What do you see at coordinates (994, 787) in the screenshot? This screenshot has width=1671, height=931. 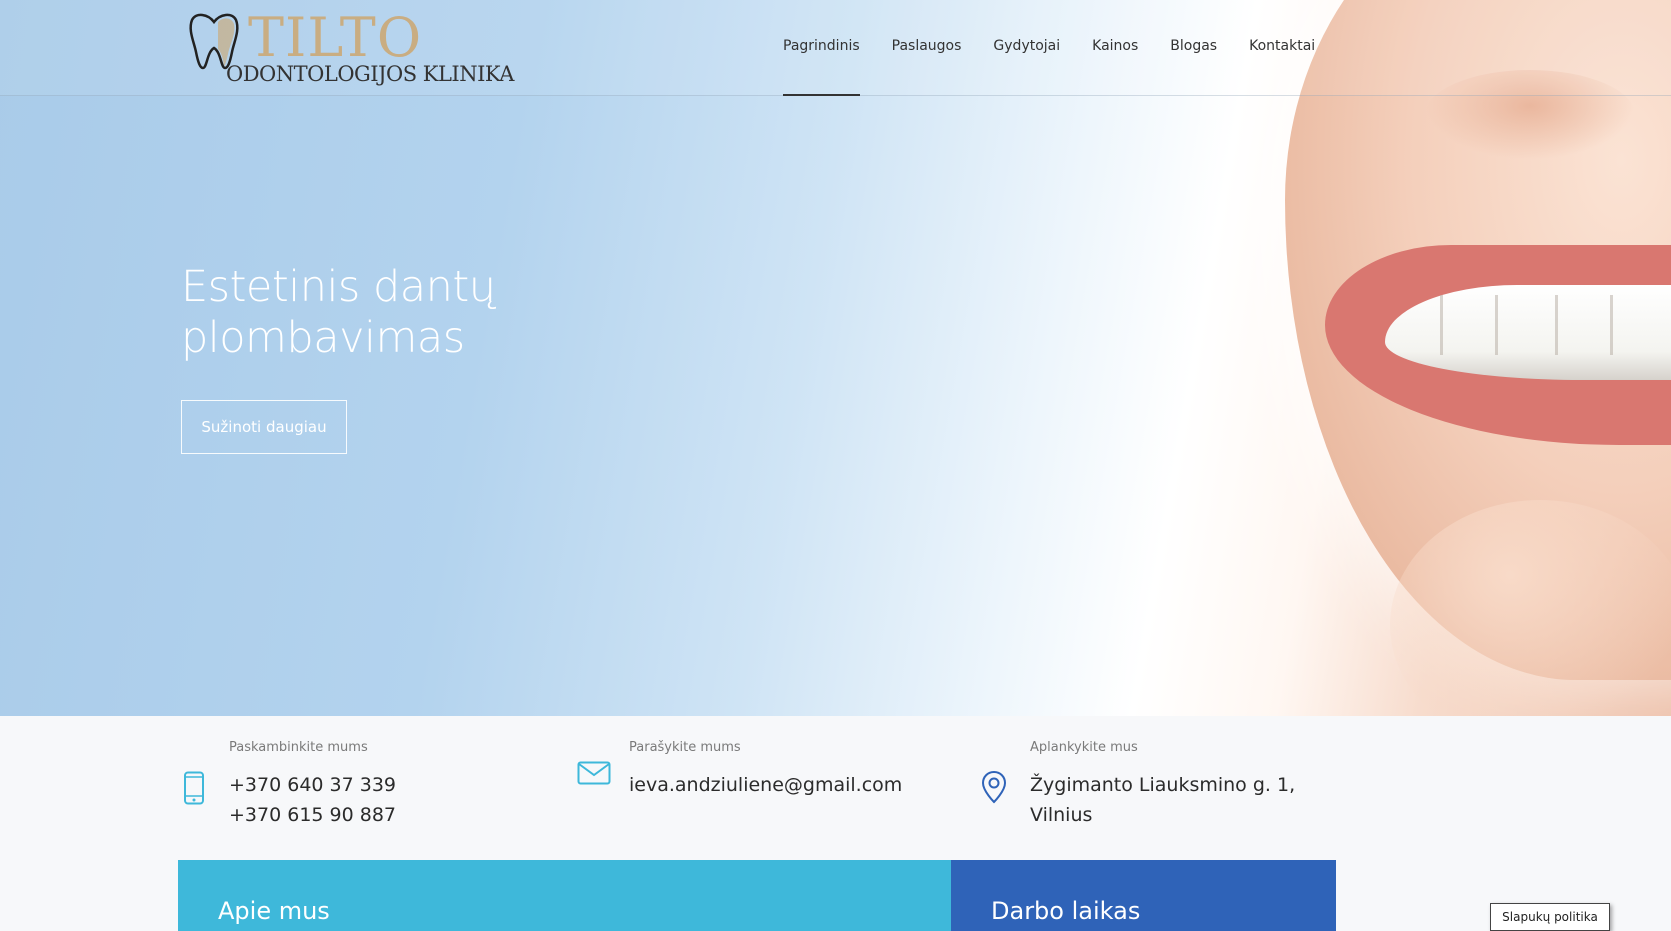 I see `location-pin-icon` at bounding box center [994, 787].